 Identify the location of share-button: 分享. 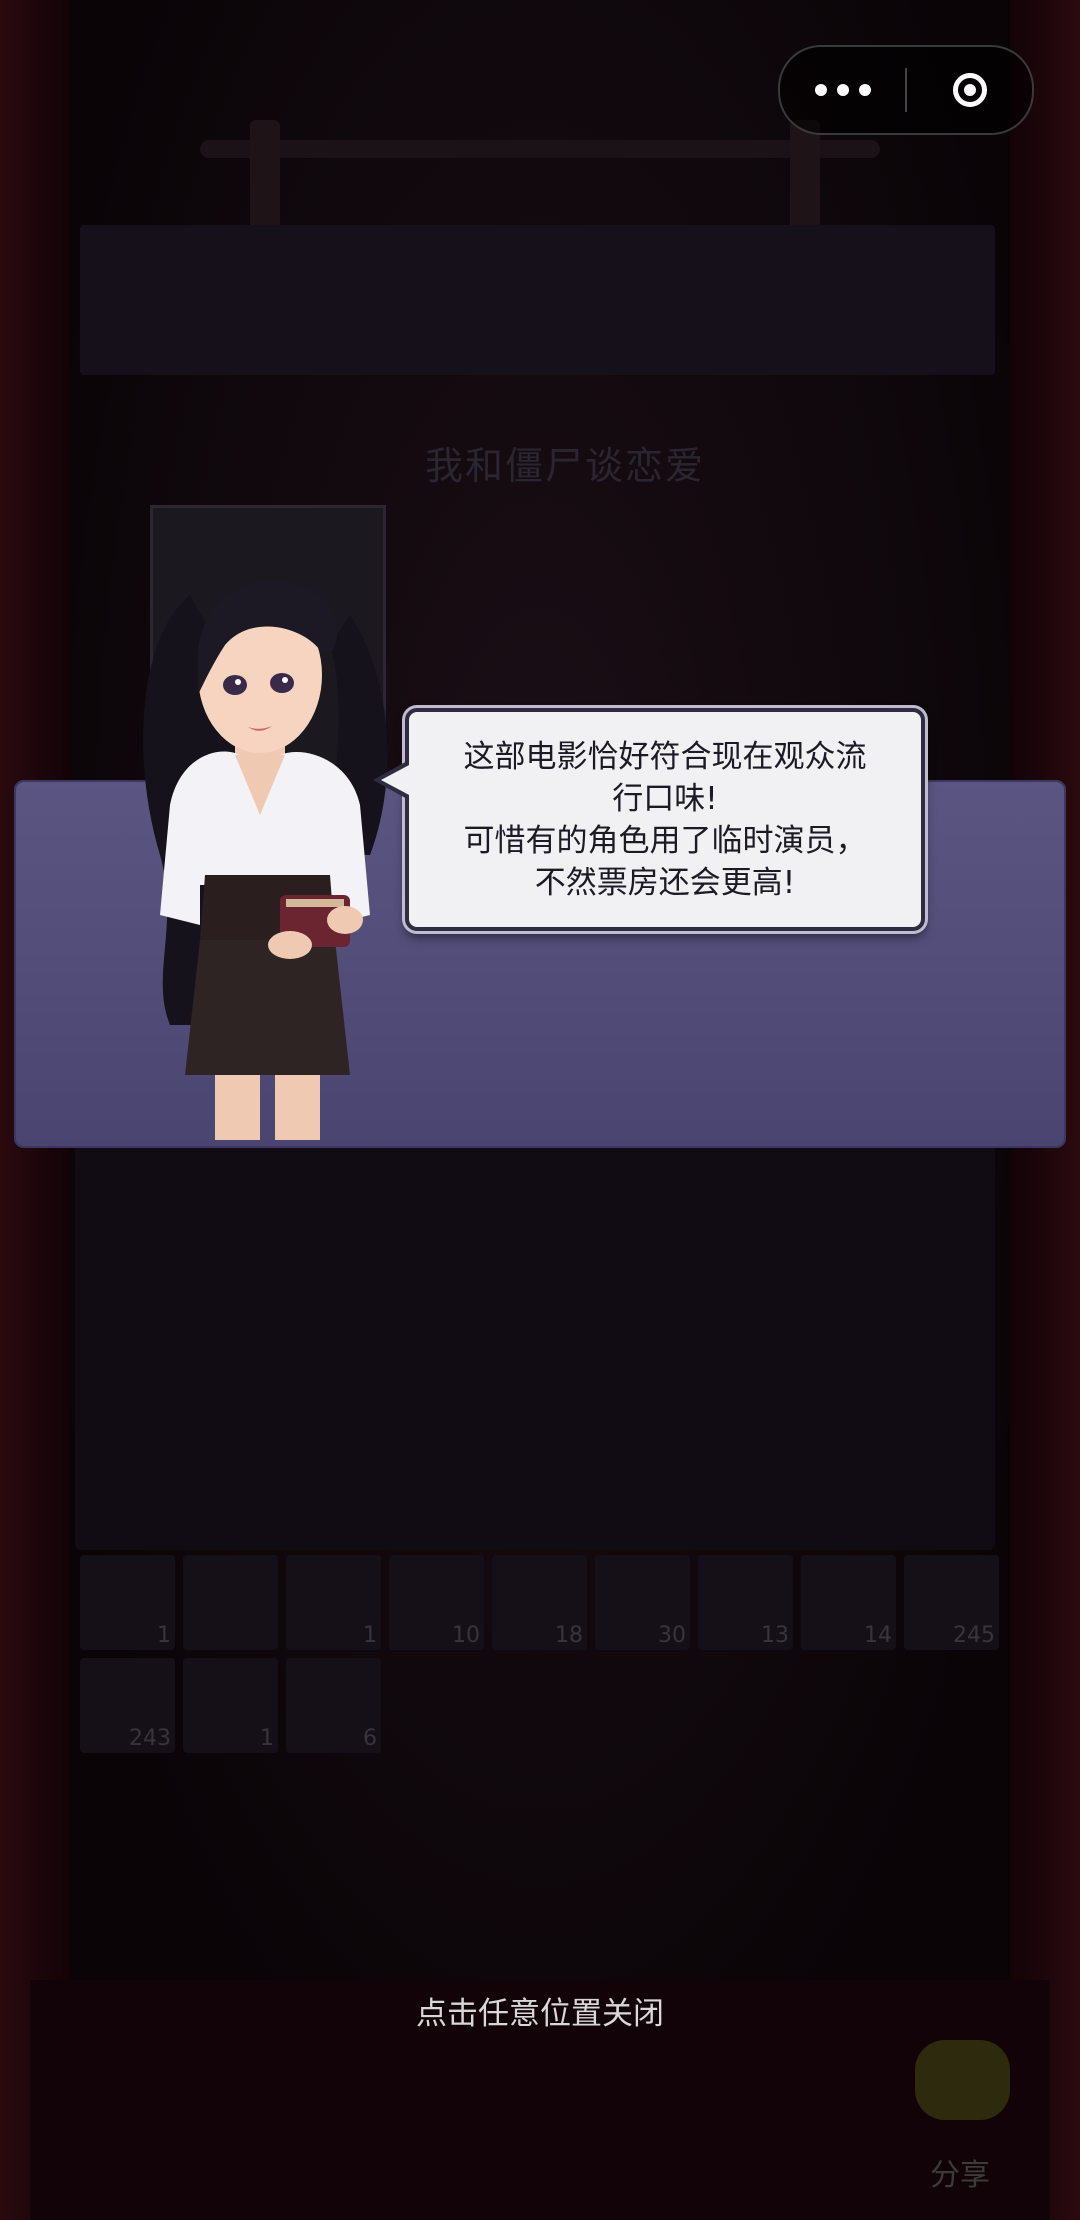
(965, 2116).